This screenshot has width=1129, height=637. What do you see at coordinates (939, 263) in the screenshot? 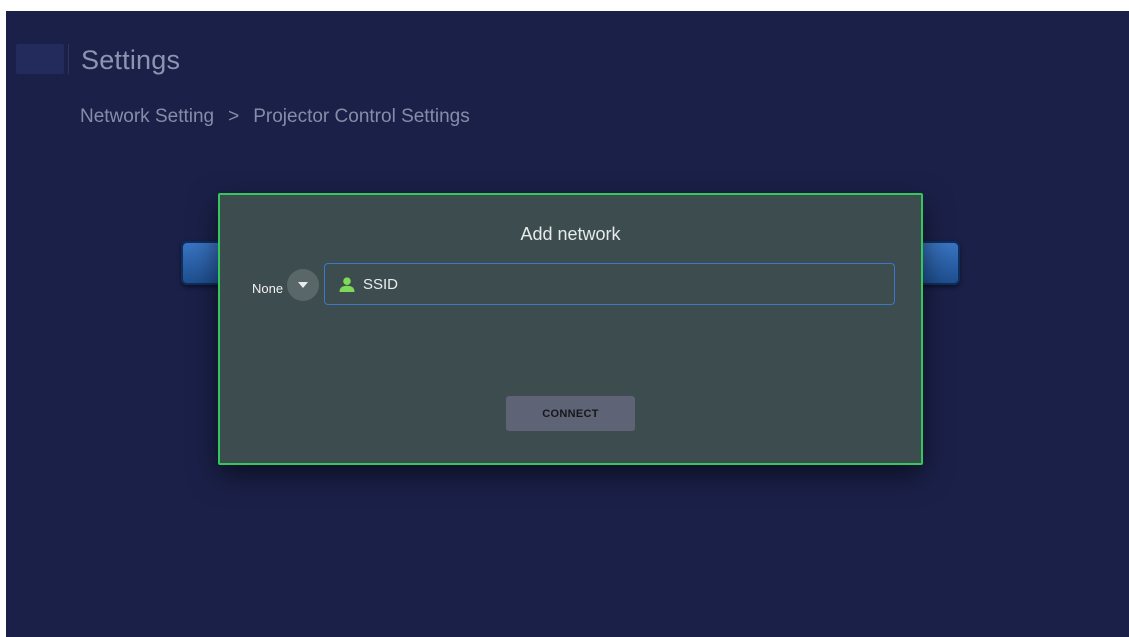
I see `background-button-right` at bounding box center [939, 263].